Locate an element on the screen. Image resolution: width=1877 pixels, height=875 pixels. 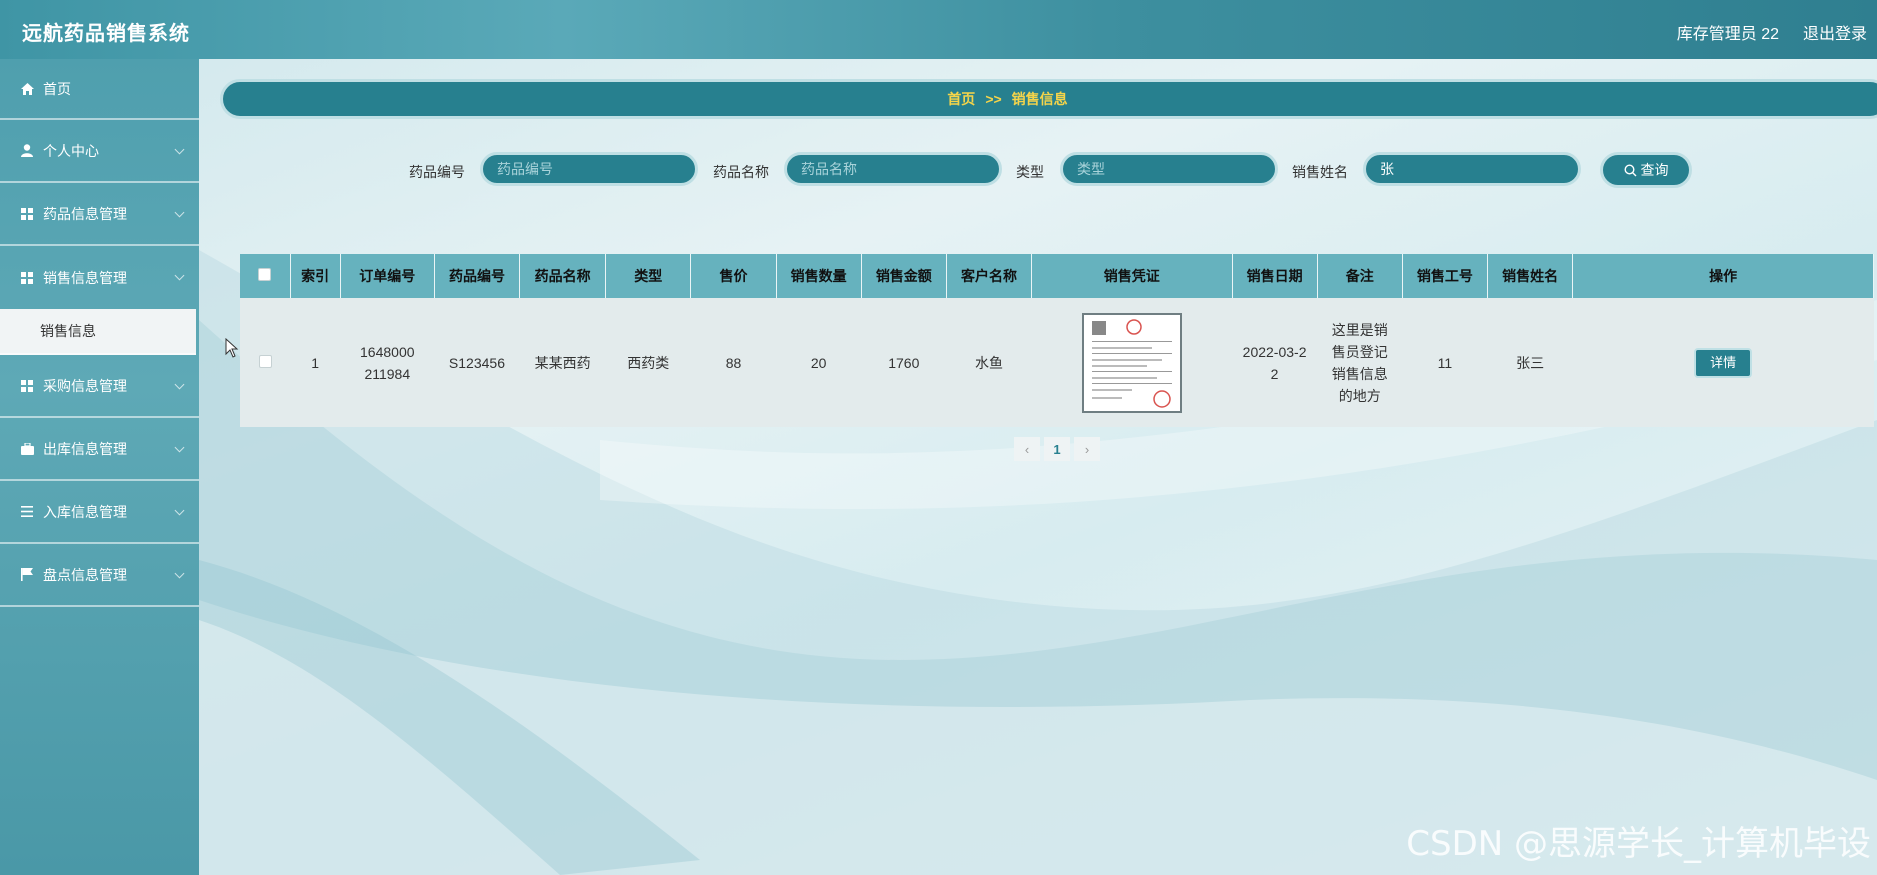
sidebar: 首页 个人中心 药品信息管理 销售信息管理 销售信息 采购信息管理 出库信息管理 is located at coordinates (99, 467).